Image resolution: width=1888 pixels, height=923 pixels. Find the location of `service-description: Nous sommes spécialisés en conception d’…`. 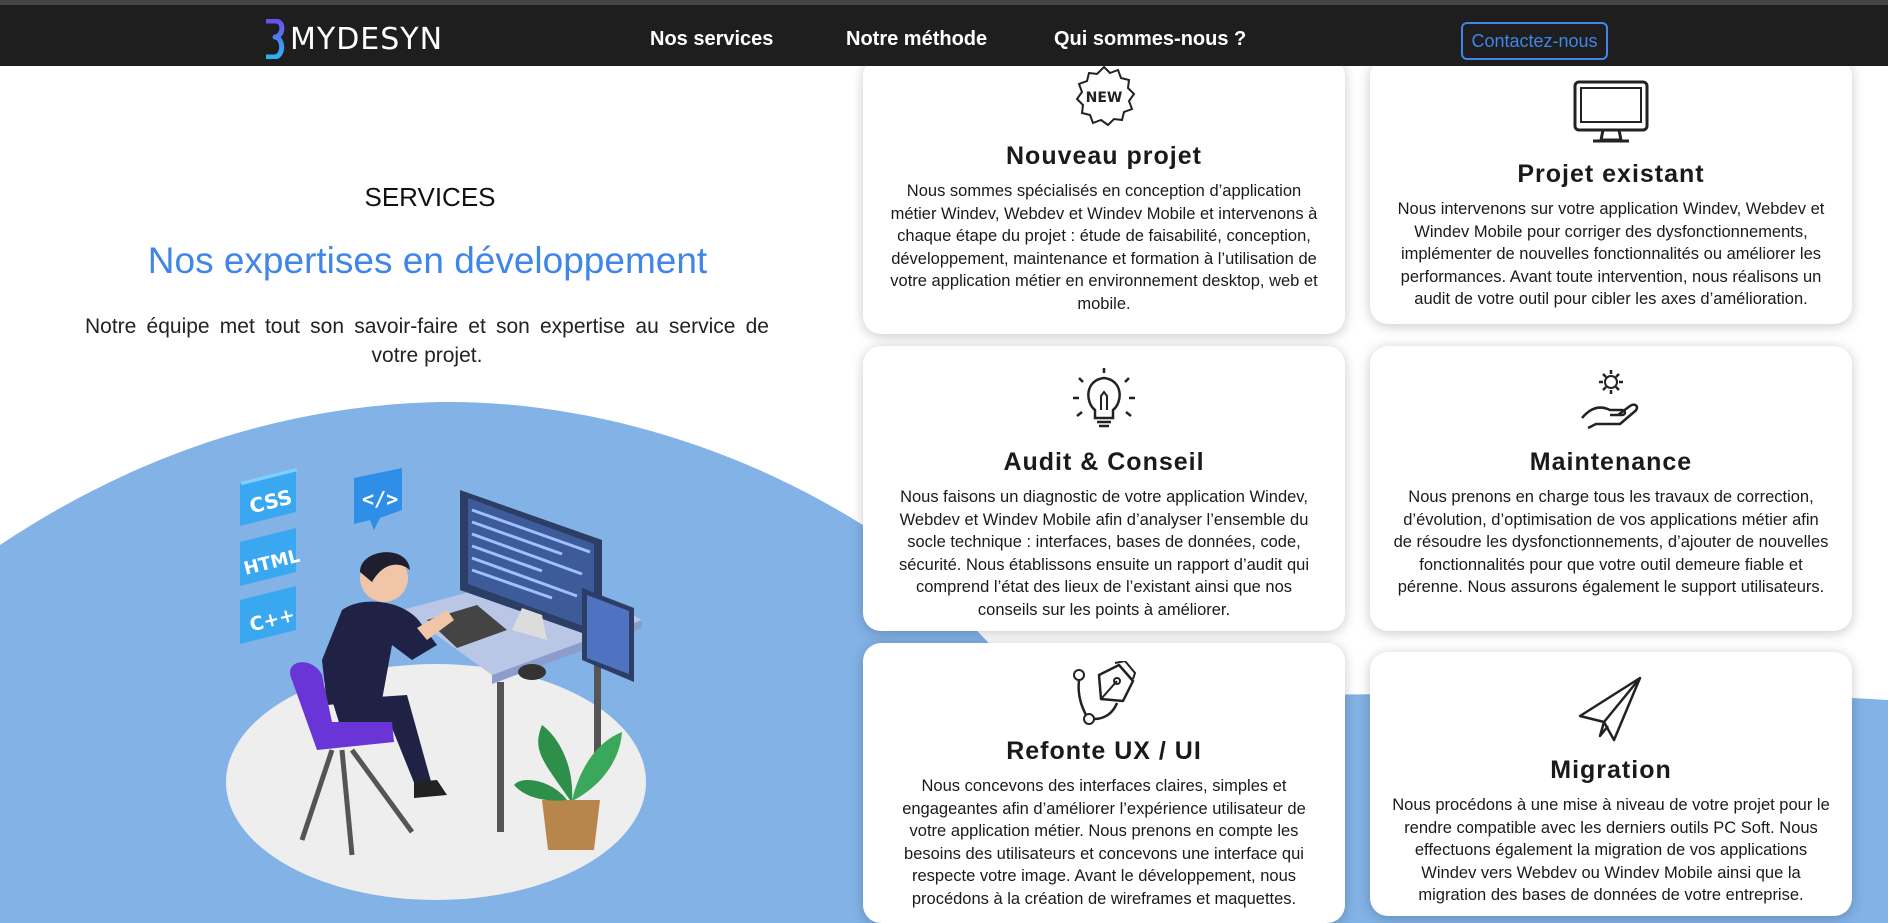

service-description: Nous sommes spécialisés en conception d’… is located at coordinates (1104, 247).